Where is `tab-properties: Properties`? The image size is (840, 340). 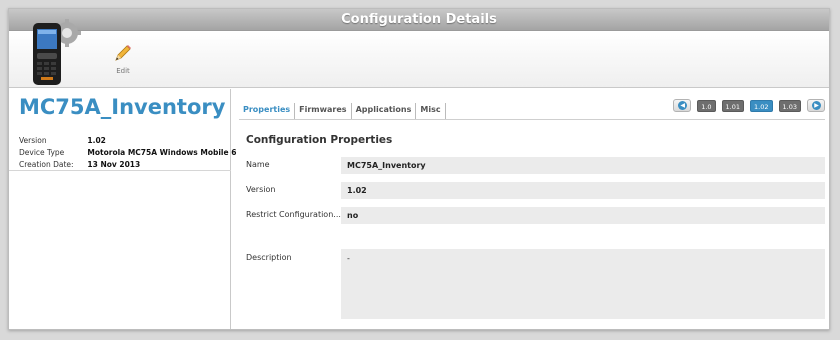 tab-properties: Properties is located at coordinates (267, 111).